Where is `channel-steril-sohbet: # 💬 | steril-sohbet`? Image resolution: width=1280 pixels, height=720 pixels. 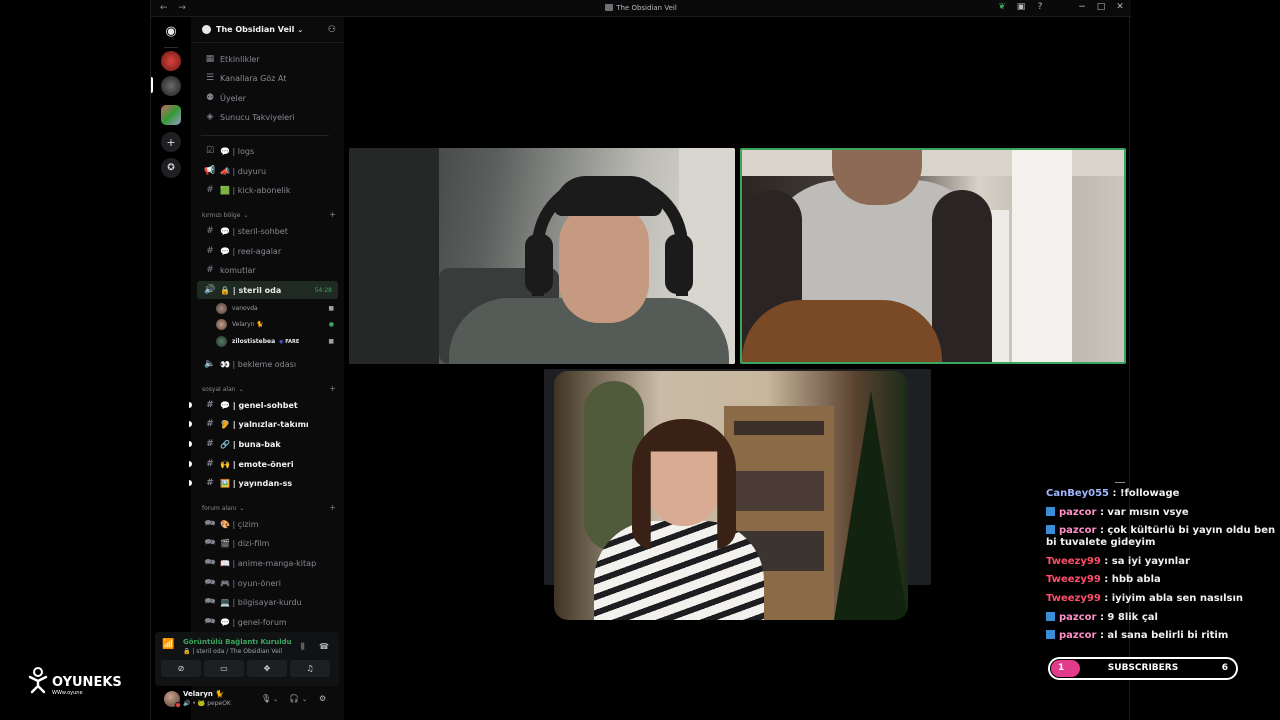 channel-steril-sohbet: # 💬 | steril-sohbet is located at coordinates (267, 231).